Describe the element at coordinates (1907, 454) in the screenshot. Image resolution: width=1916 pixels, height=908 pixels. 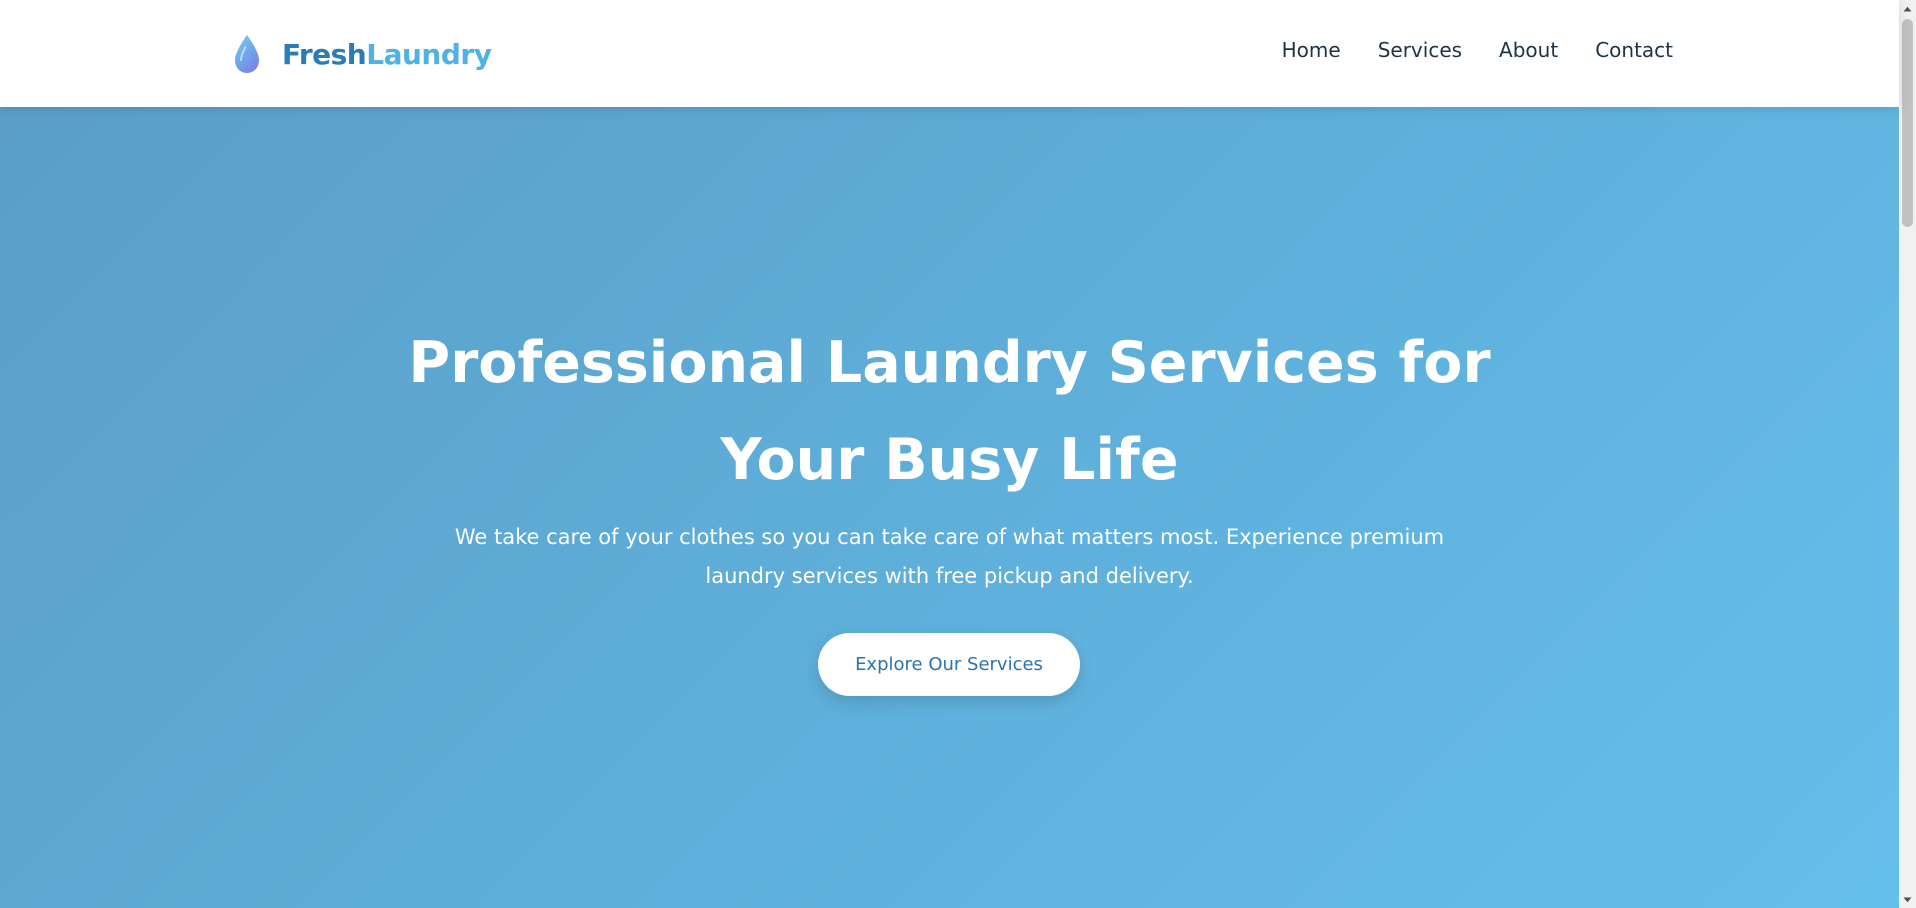
I see `vertical-scrollbar` at that location.